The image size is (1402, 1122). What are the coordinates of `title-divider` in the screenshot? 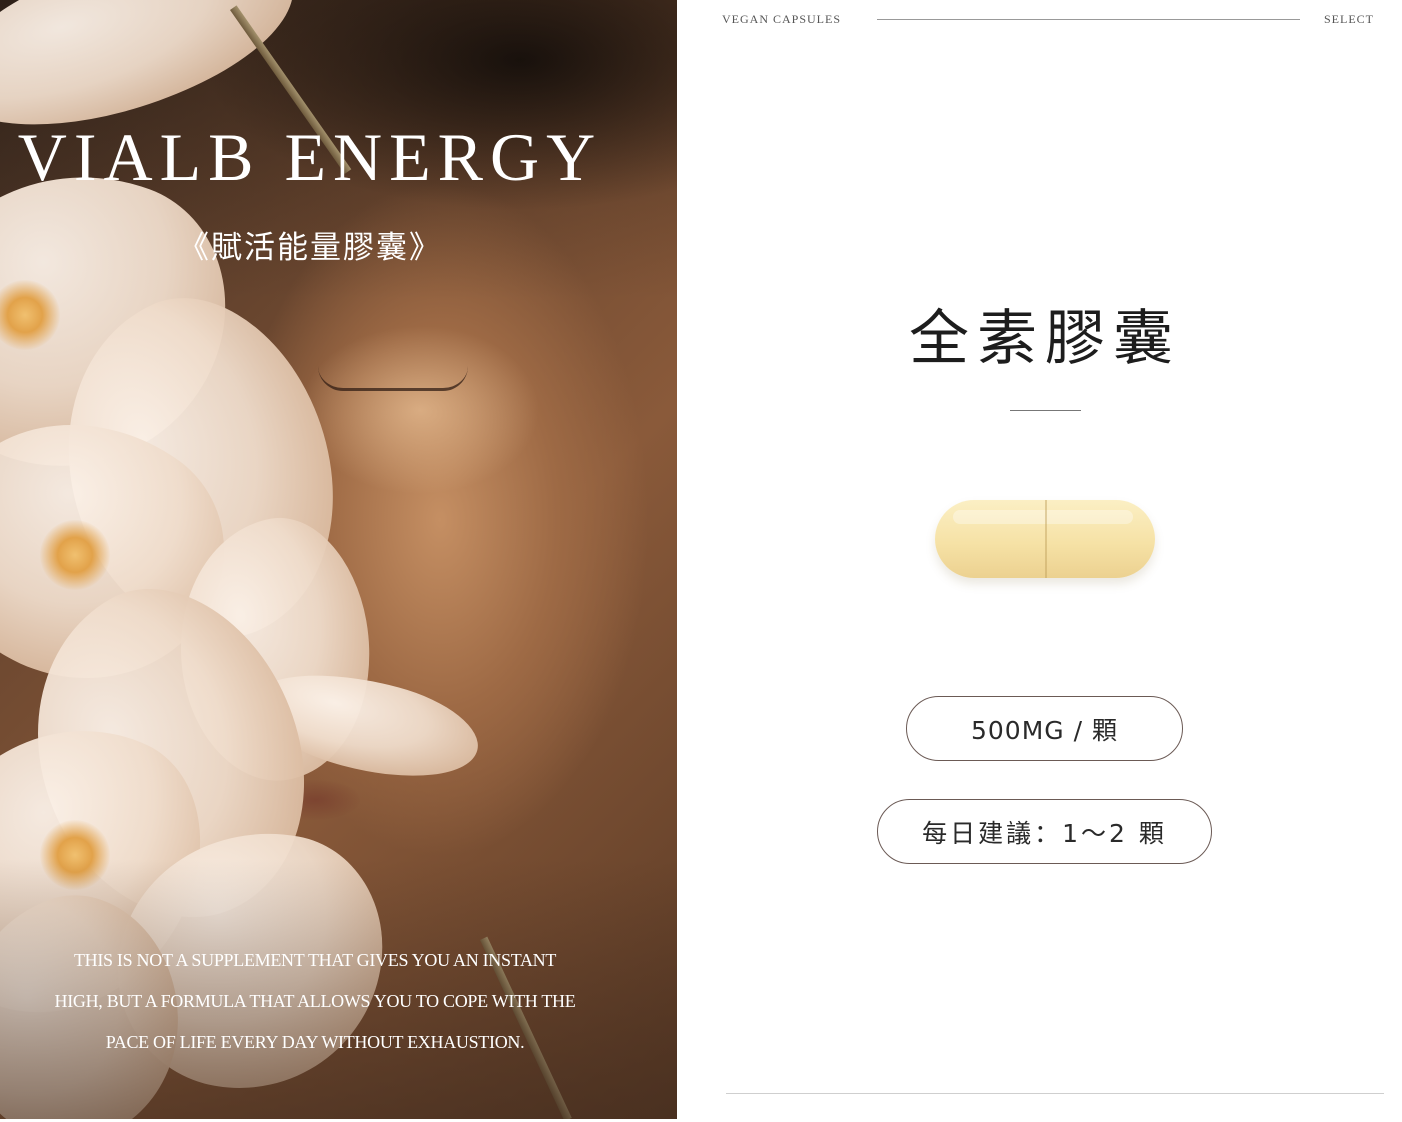 It's located at (1045, 410).